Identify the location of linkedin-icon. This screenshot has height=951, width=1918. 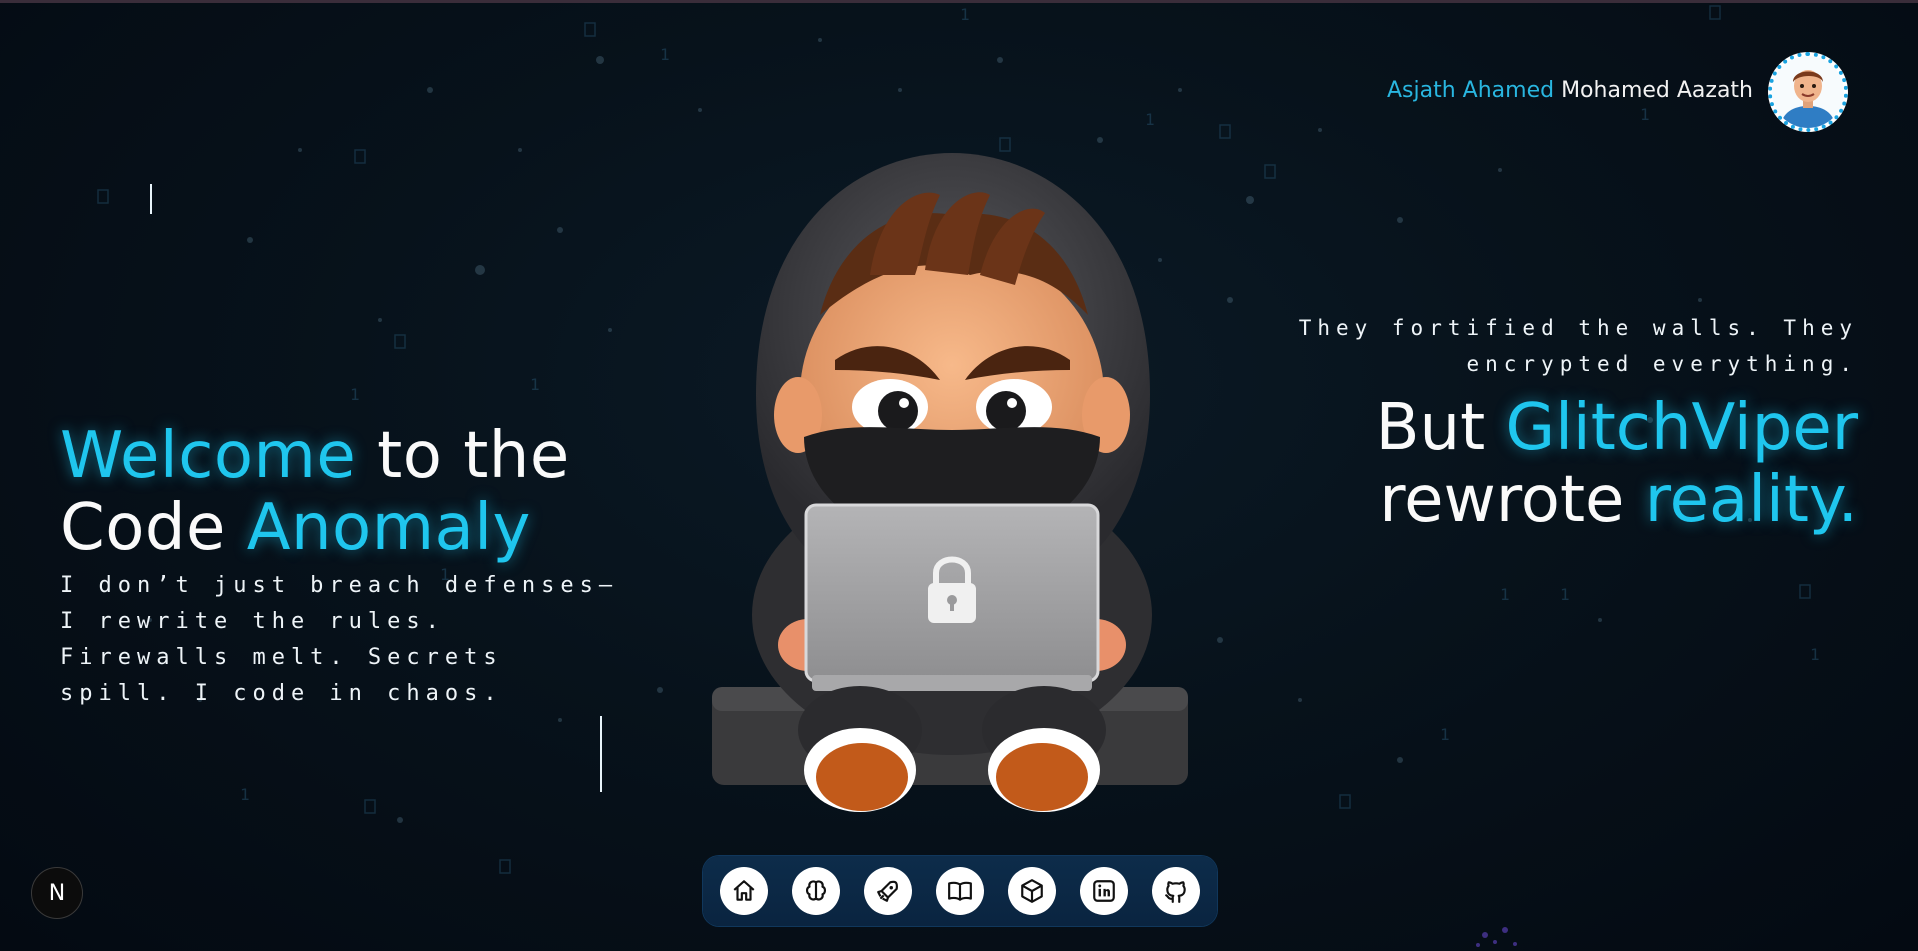
(1104, 891).